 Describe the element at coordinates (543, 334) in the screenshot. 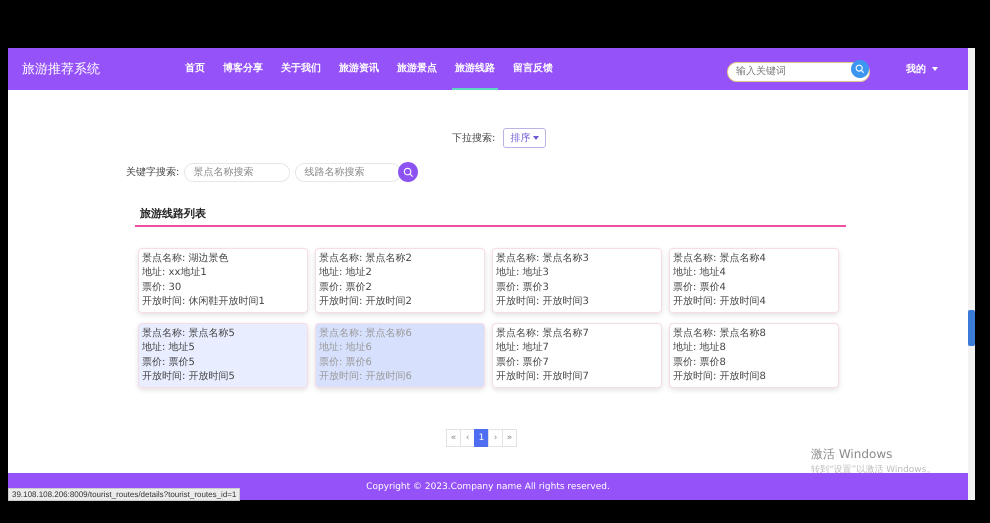

I see `card-text: 景点名称: 景点名称7` at that location.